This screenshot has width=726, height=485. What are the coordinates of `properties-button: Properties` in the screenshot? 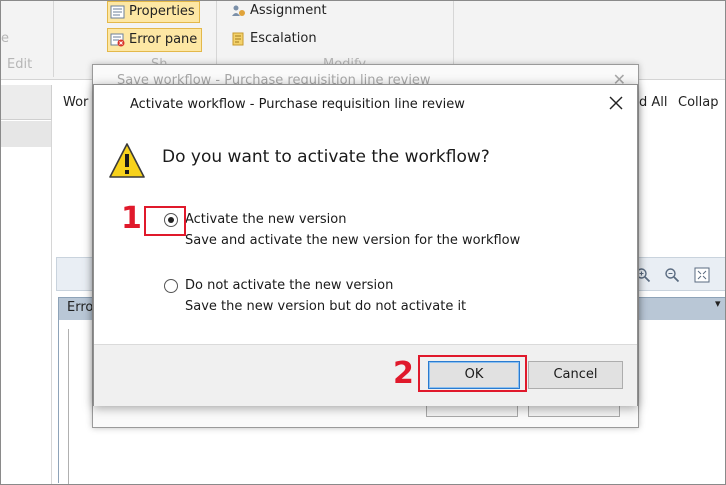 It's located at (153, 12).